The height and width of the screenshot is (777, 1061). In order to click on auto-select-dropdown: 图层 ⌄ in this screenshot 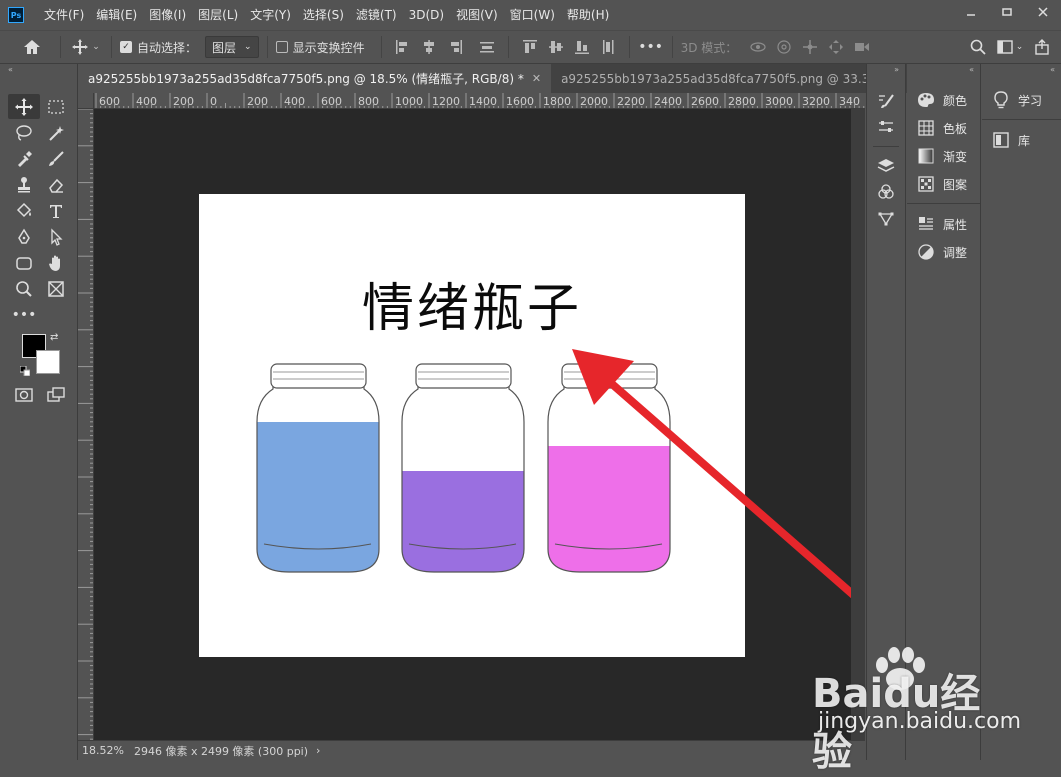, I will do `click(232, 47)`.